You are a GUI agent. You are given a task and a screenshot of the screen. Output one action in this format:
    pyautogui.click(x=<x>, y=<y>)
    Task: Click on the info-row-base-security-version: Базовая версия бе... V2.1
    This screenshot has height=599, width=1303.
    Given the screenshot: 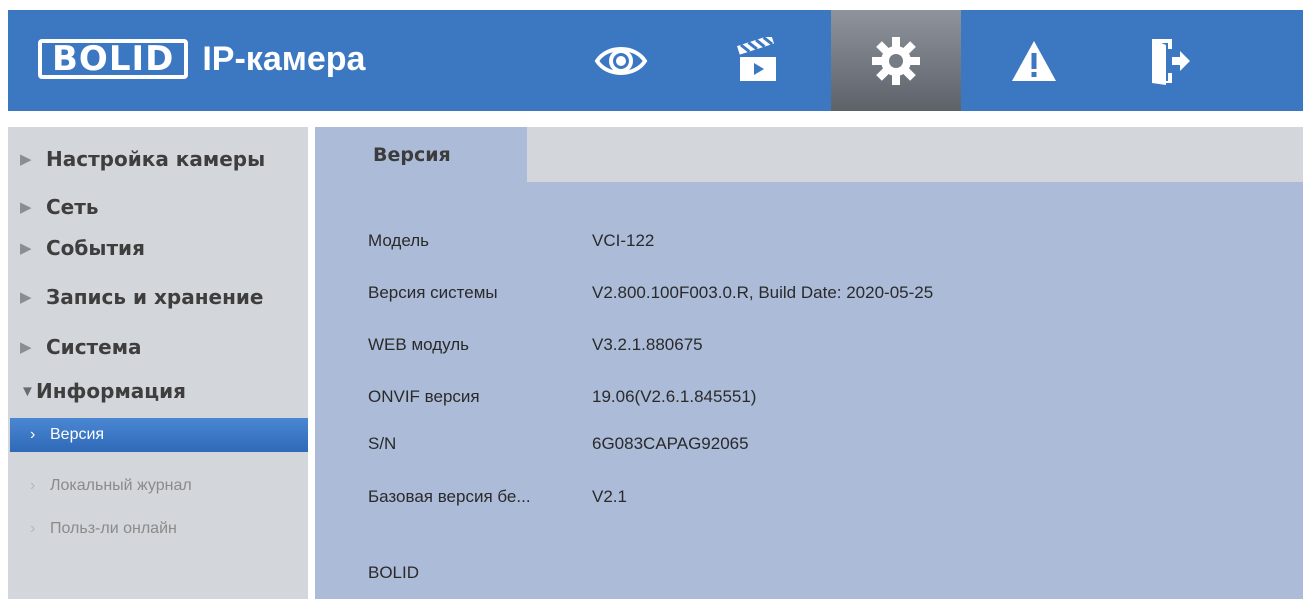 What is the action you would take?
    pyautogui.click(x=497, y=497)
    